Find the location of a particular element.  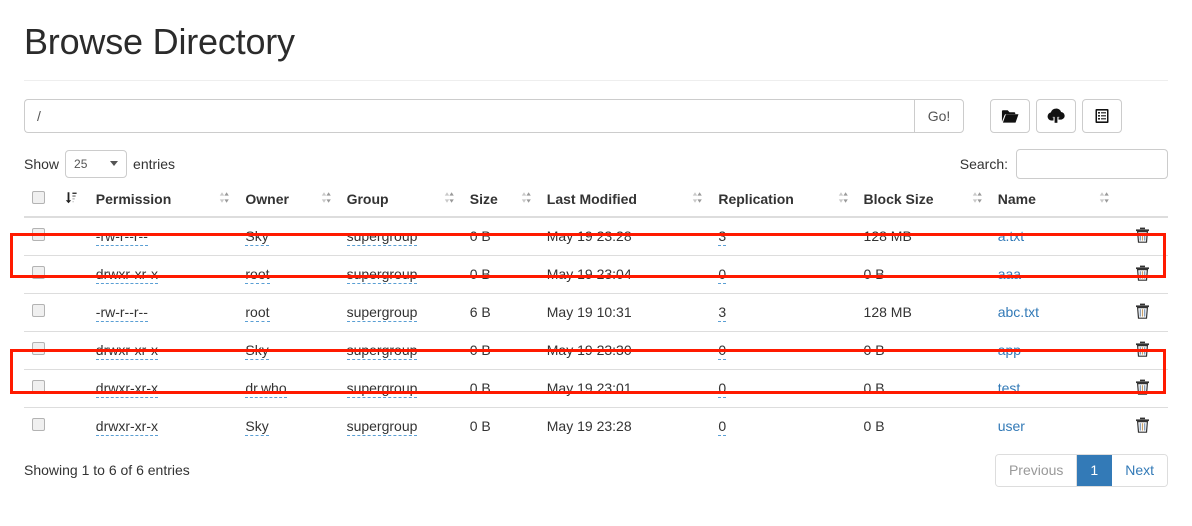

file-name-link: abc.txt is located at coordinates (1018, 312).